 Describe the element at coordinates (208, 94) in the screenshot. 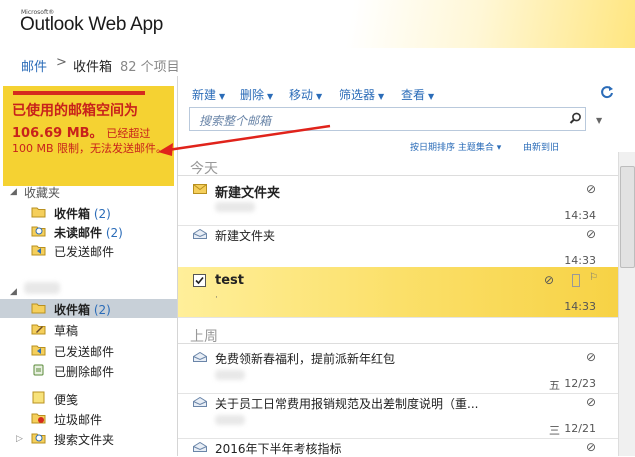

I see `new-button: 新建 ▼` at that location.